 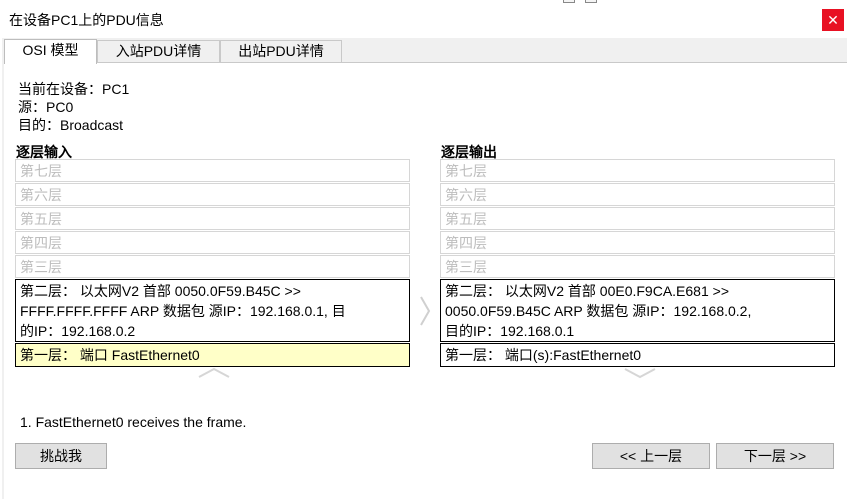 What do you see at coordinates (74, 89) in the screenshot?
I see `current-device-label: 当前在设备：PC1` at bounding box center [74, 89].